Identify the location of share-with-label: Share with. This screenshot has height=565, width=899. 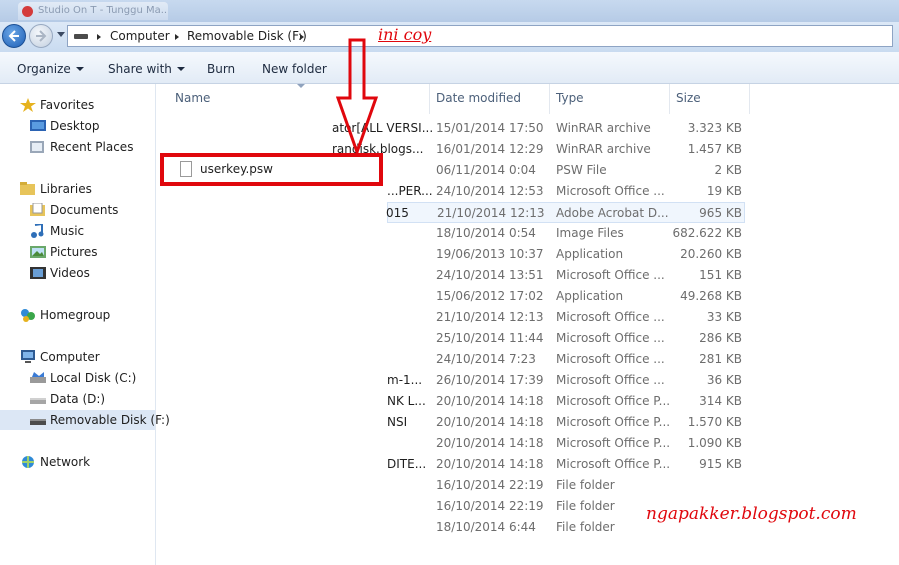
(140, 69).